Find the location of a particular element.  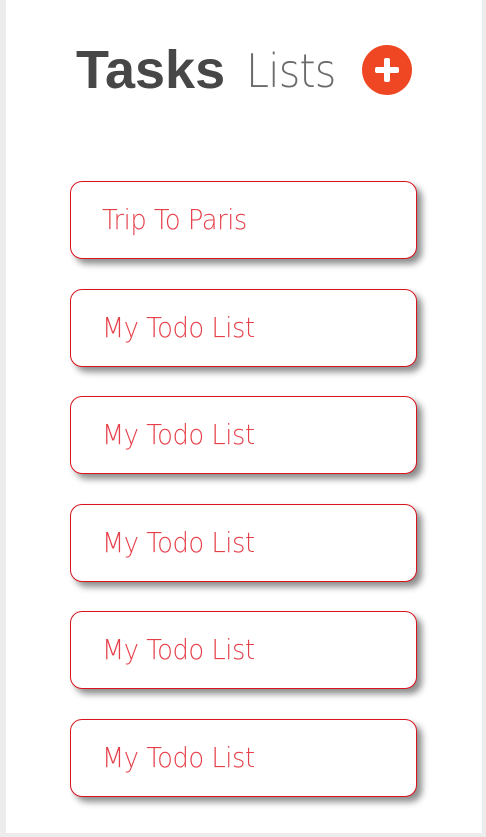

add-list-button is located at coordinates (387, 70).